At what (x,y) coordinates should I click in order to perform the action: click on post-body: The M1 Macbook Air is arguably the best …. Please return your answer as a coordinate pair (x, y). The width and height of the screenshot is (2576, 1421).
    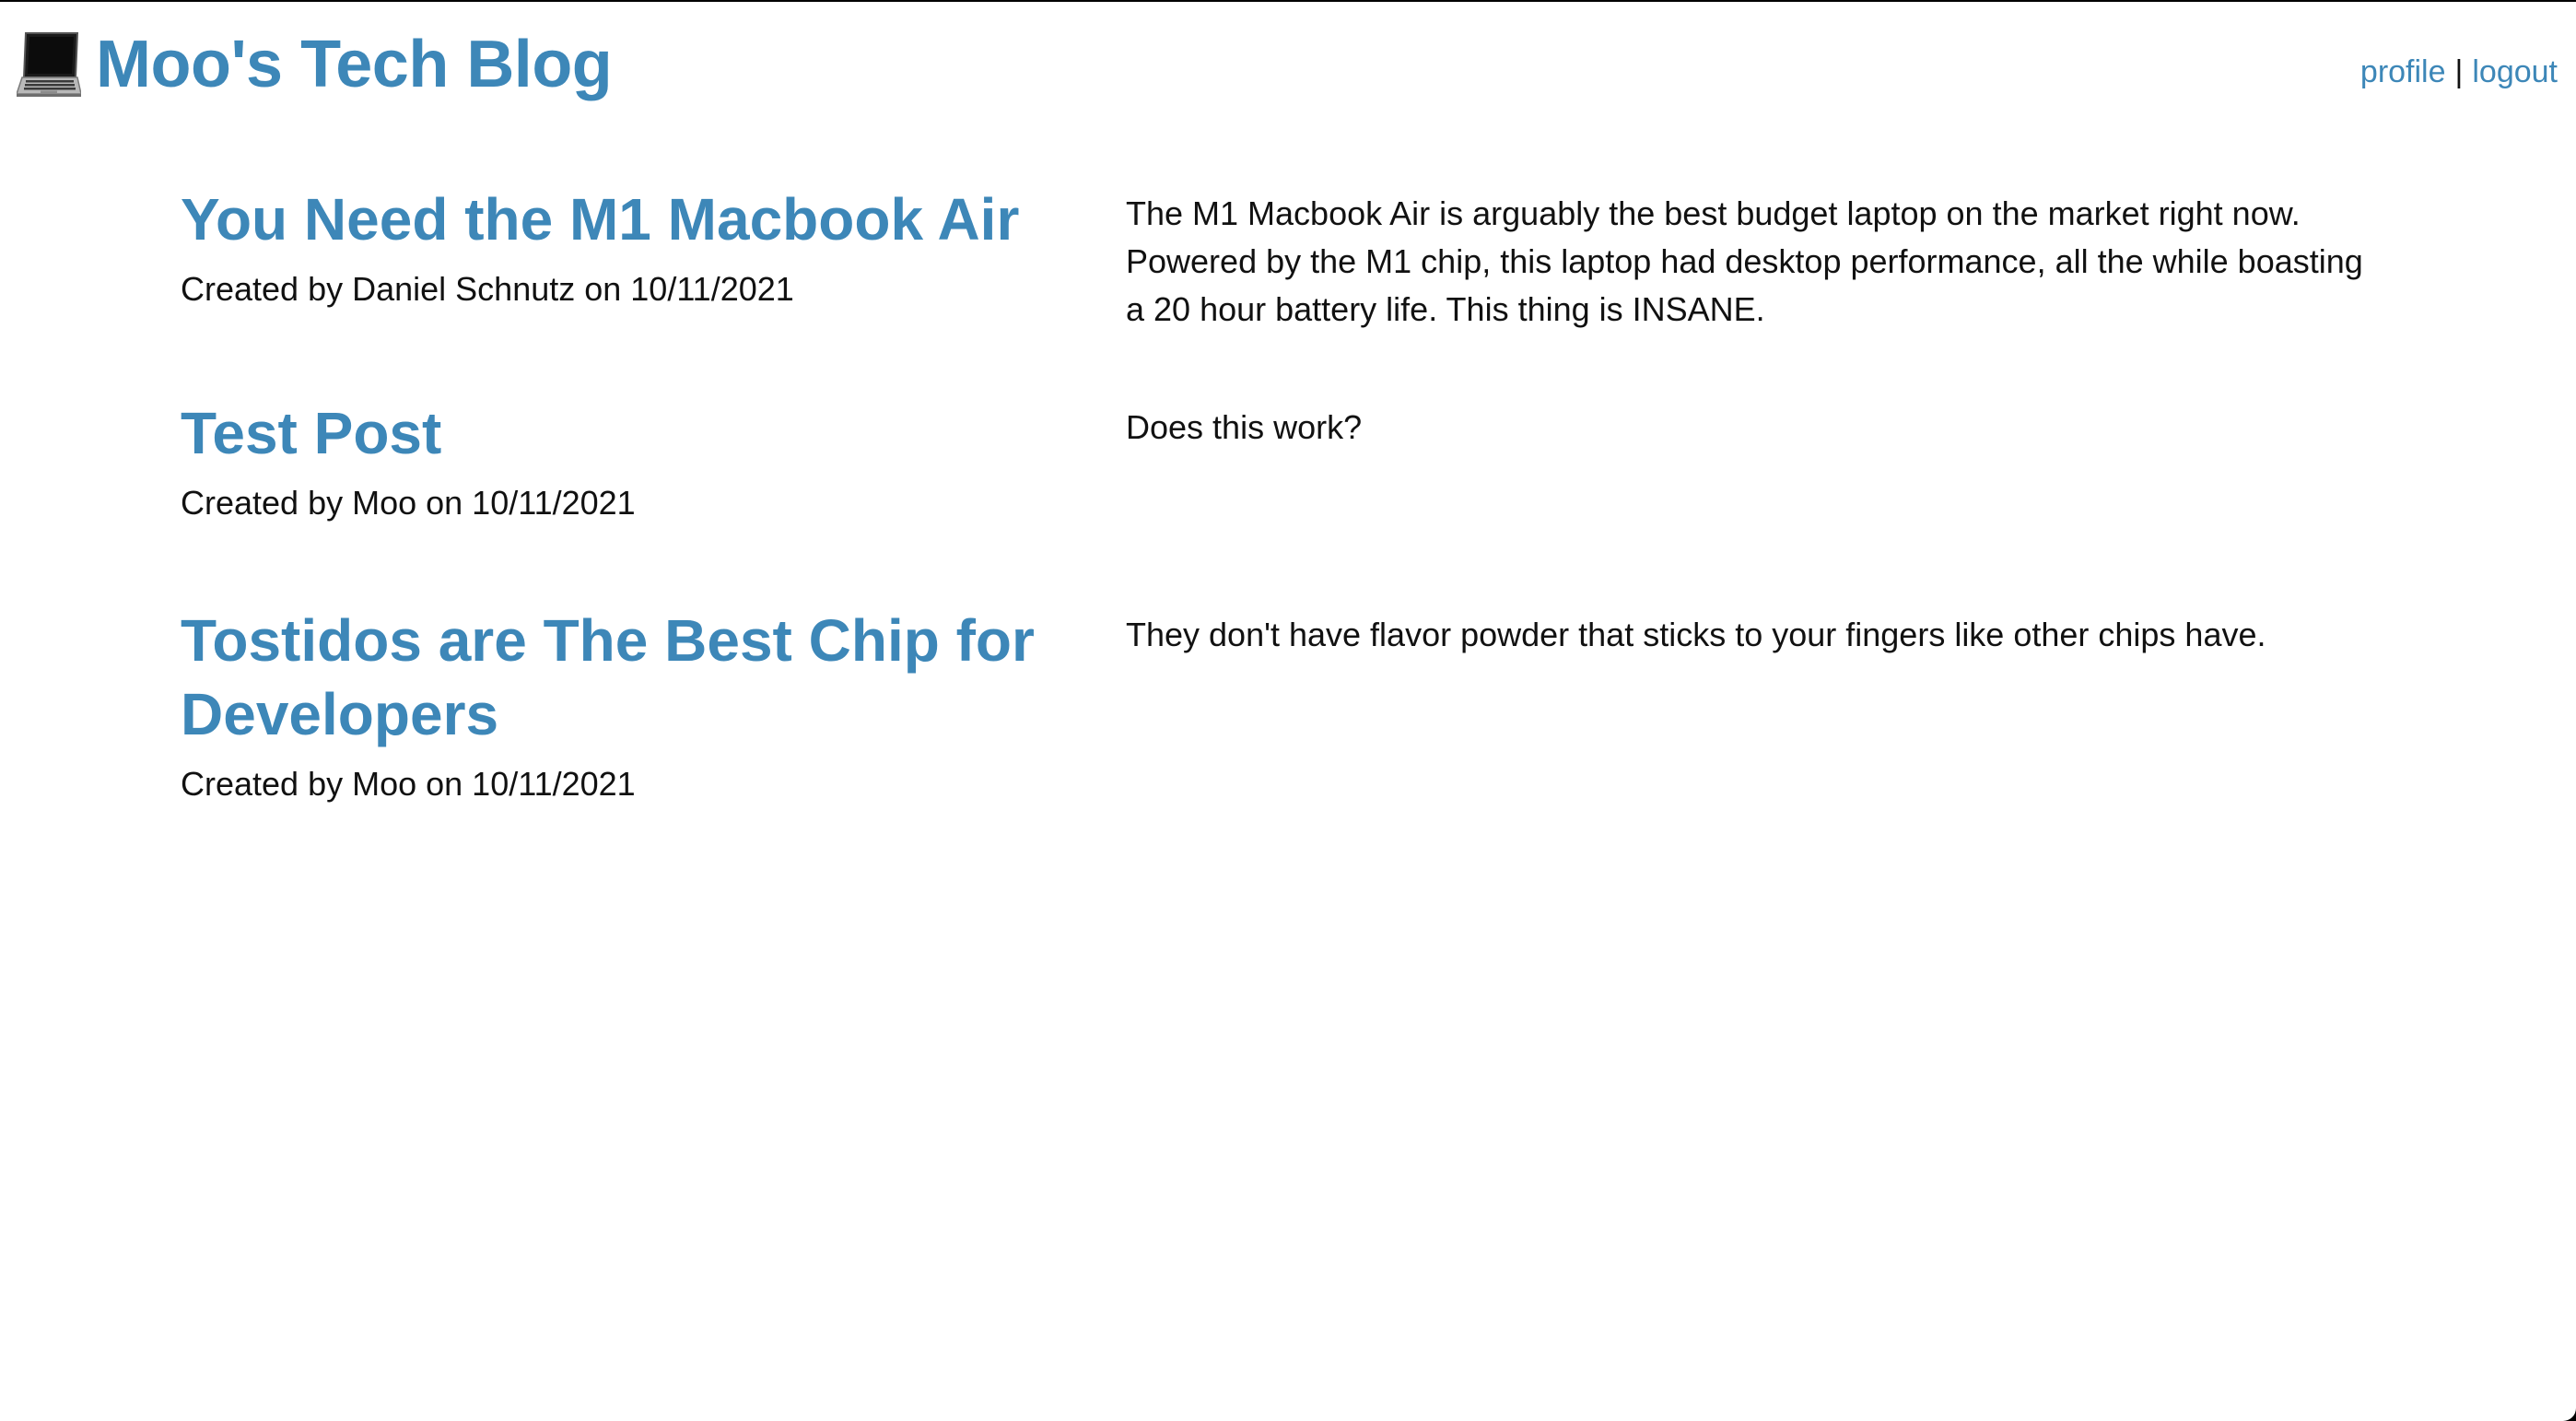
    Looking at the image, I should click on (1744, 261).